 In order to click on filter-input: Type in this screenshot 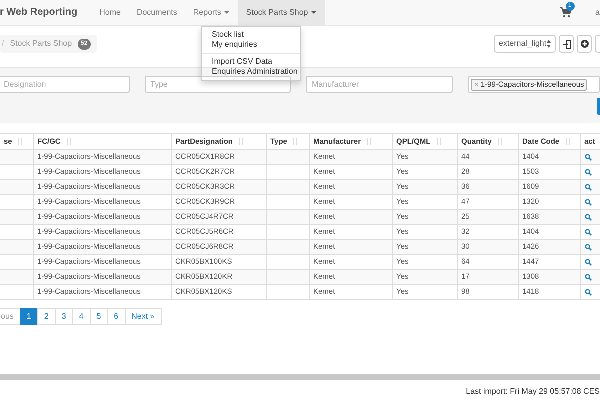, I will do `click(218, 84)`.